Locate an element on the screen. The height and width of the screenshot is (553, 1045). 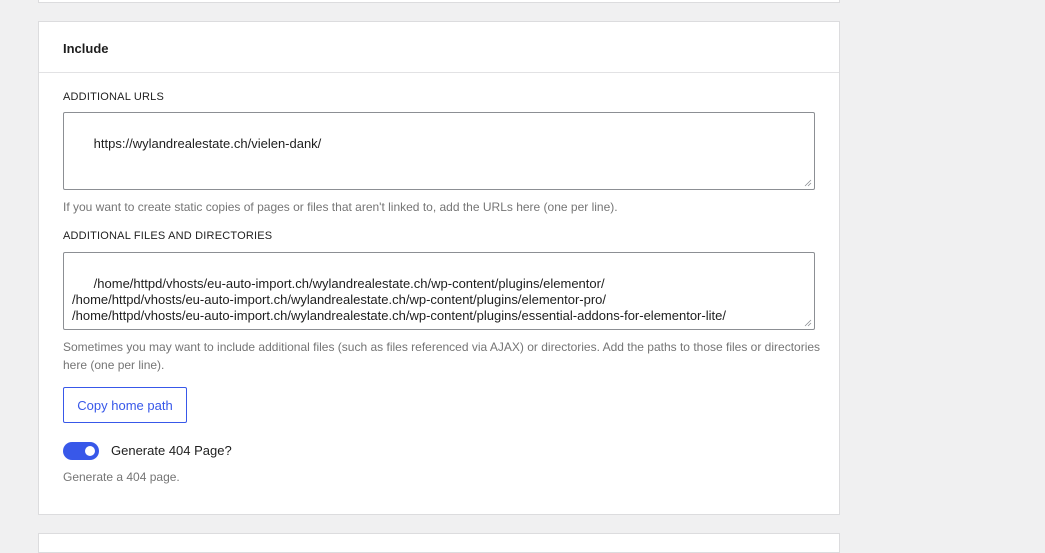
generate-404-help: Generate a 404 page. is located at coordinates (121, 477).